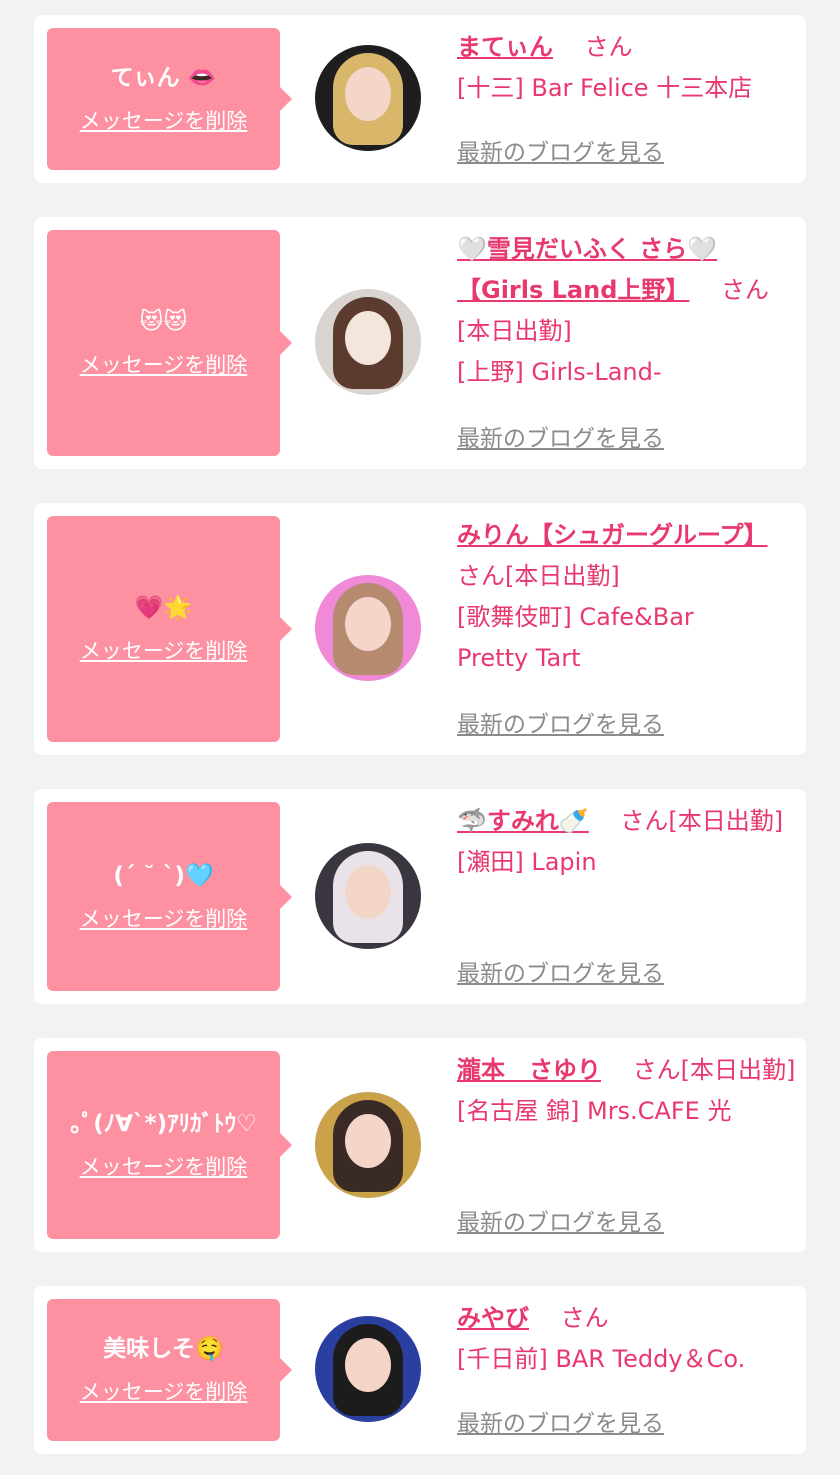  What do you see at coordinates (169, 896) in the screenshot?
I see `message-bubble: (ˊ ˘ ˋ)🩵 メッセージを削除` at bounding box center [169, 896].